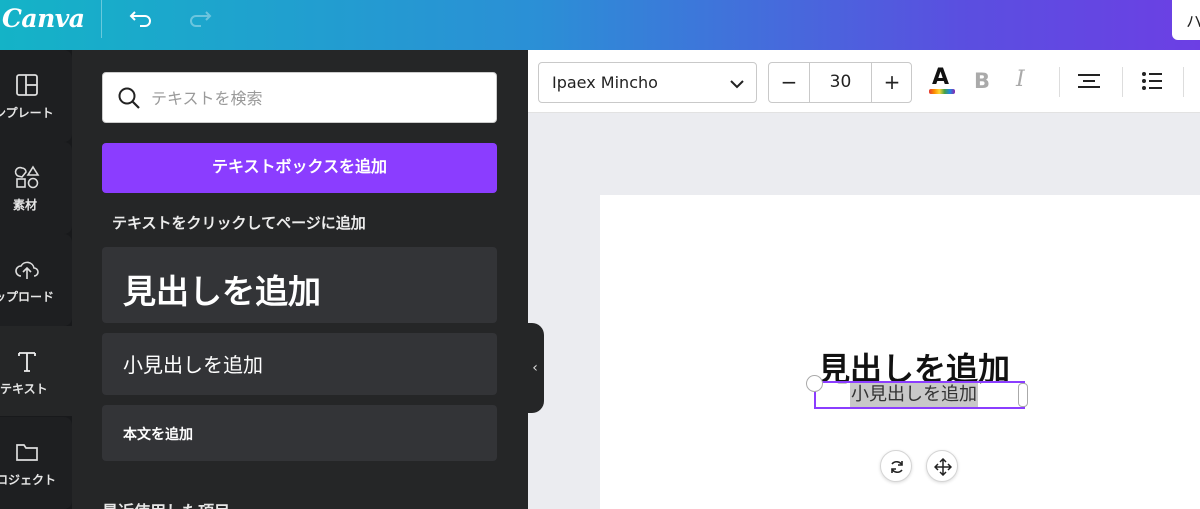  I want to click on search-icon, so click(129, 98).